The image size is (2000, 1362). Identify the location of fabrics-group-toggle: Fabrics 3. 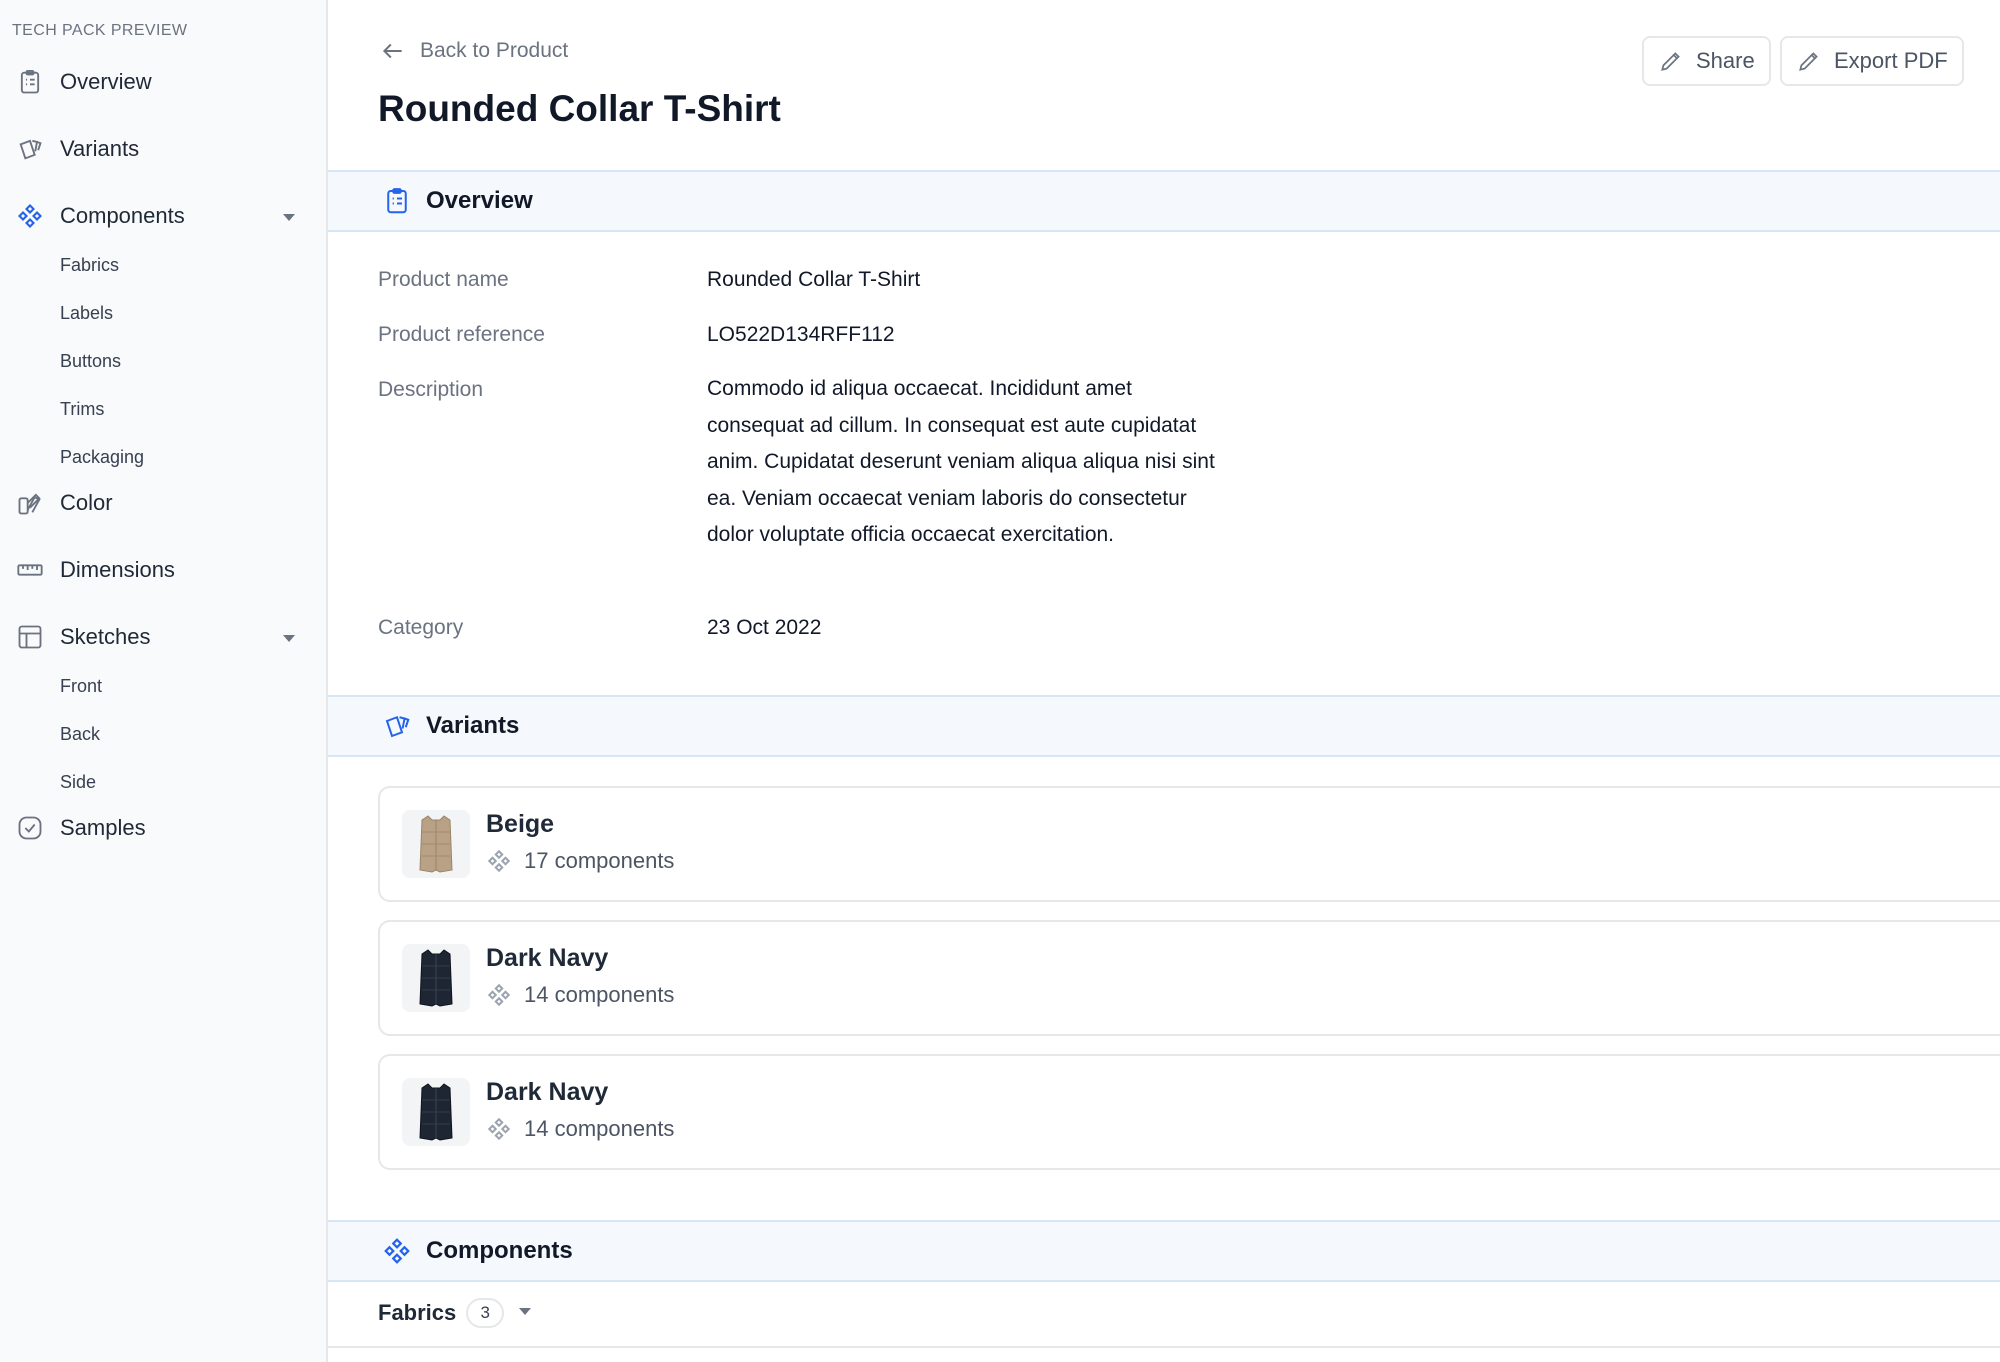
(455, 1313).